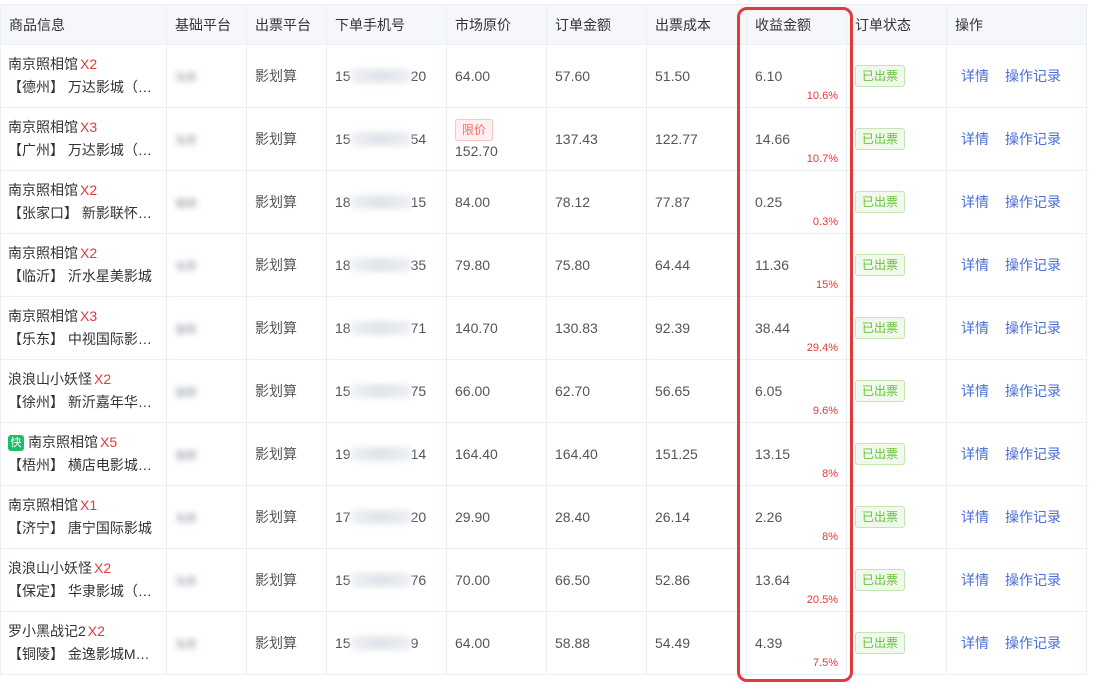 This screenshot has height=689, width=1104. I want to click on header-order-phone: 下单手机号, so click(386, 24).